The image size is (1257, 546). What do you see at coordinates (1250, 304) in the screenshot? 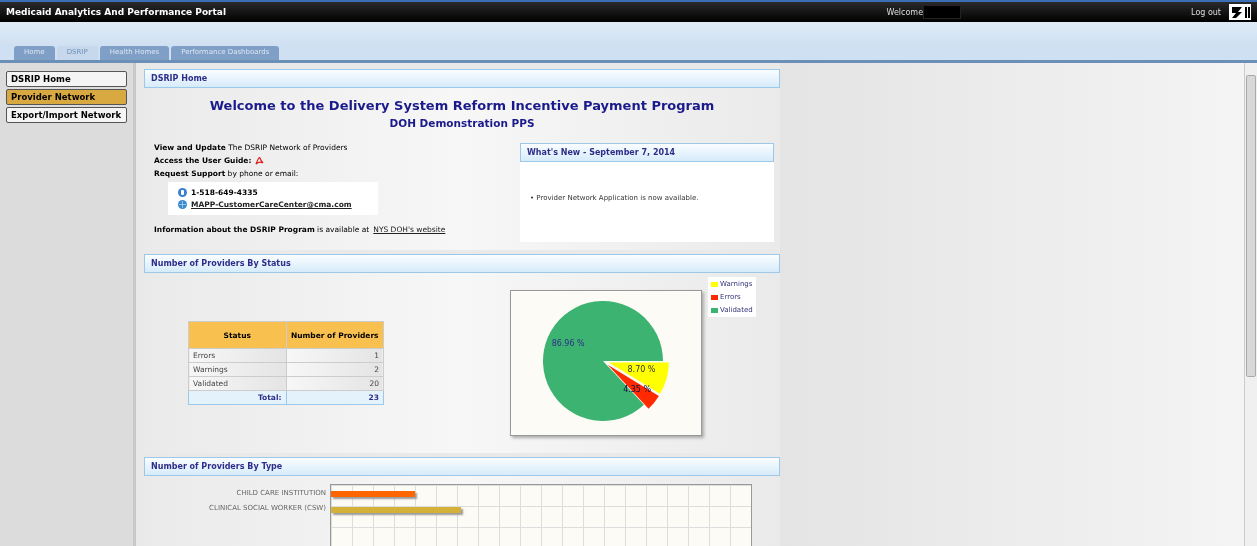
I see `scrollbar` at bounding box center [1250, 304].